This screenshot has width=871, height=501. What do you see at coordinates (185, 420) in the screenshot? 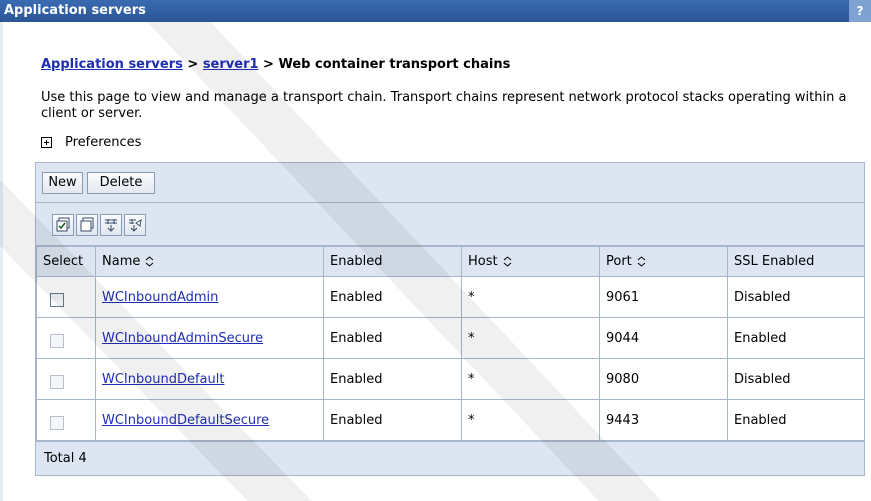
I see `chain-name-link: WCInboundDefaultSecure` at bounding box center [185, 420].